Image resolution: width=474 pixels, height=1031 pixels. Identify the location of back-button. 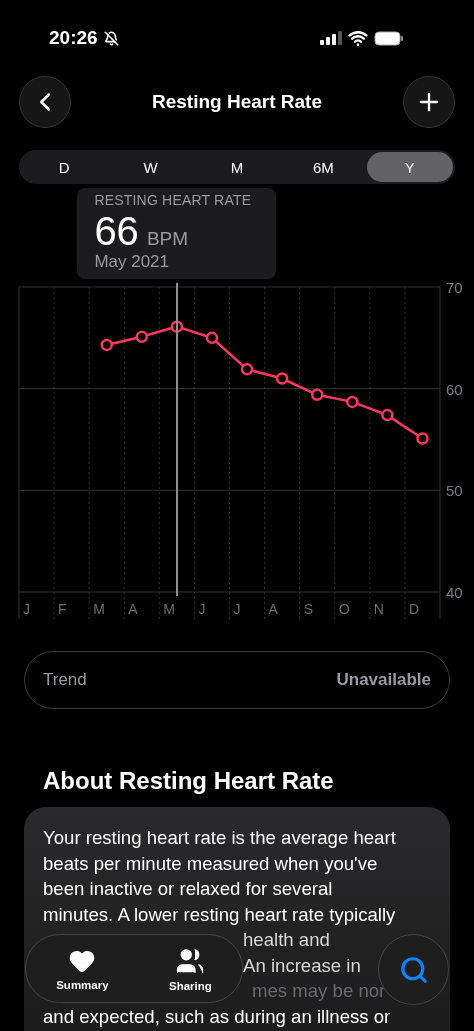
(45, 102).